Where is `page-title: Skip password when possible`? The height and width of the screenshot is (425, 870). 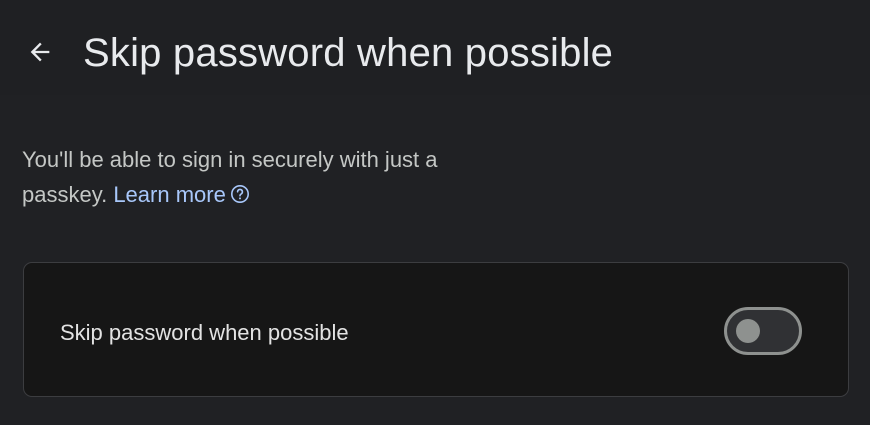 page-title: Skip password when possible is located at coordinates (348, 53).